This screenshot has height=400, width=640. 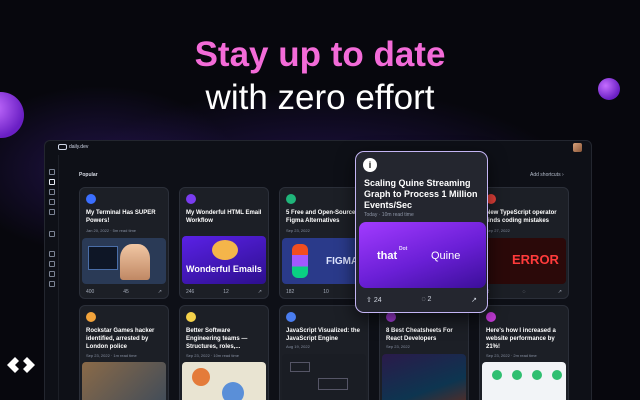 What do you see at coordinates (212, 355) in the screenshot?
I see `card-meta: Sep 23, 2022 · 10m read time` at bounding box center [212, 355].